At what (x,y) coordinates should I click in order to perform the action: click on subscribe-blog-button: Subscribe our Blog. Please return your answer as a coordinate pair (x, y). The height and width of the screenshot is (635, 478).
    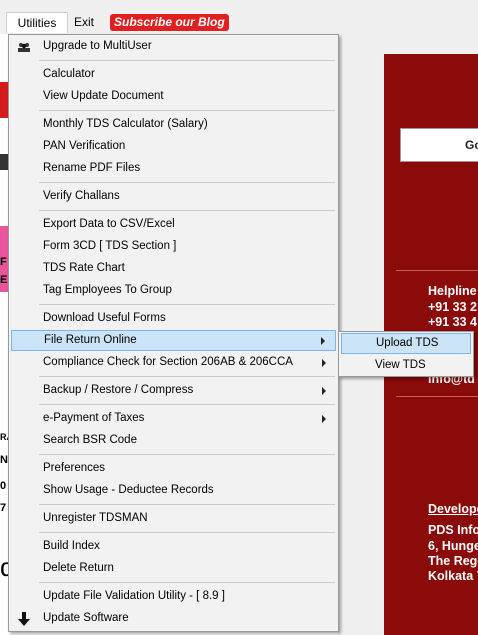
    Looking at the image, I should click on (169, 22).